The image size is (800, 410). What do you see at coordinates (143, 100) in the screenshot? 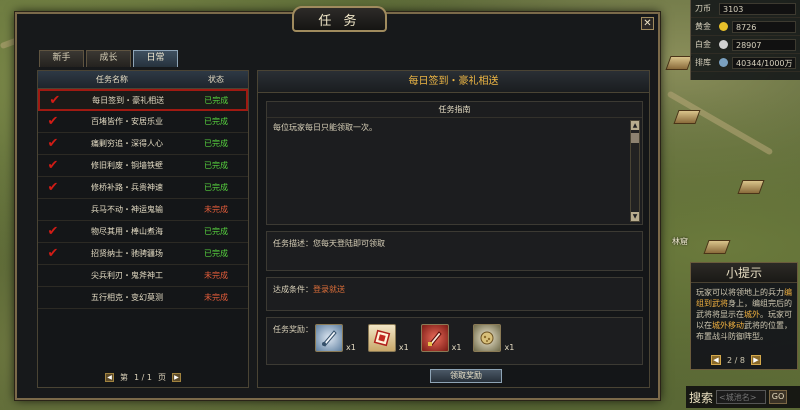
I see `task-row: ✔ 每日签到・豪礼相送 已完成` at bounding box center [143, 100].